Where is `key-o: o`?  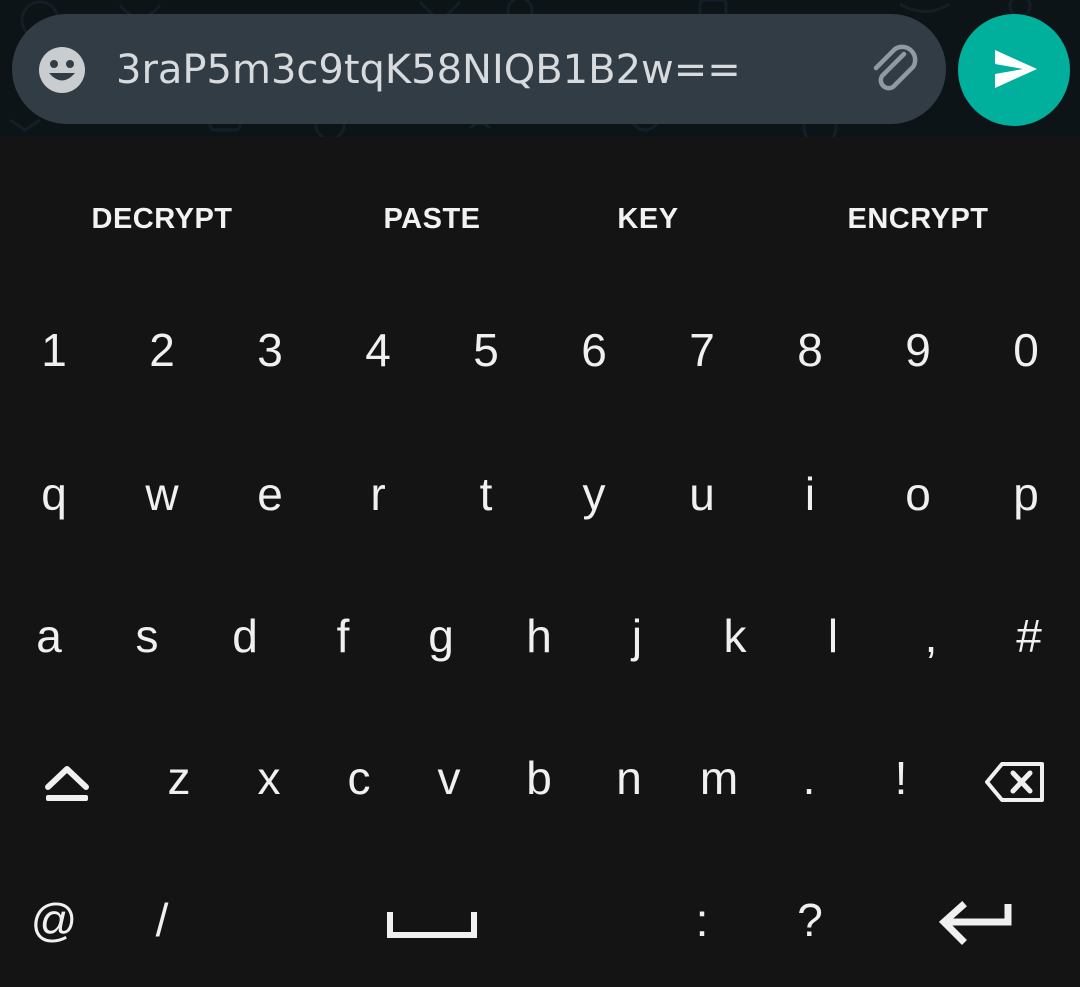 key-o: o is located at coordinates (918, 494).